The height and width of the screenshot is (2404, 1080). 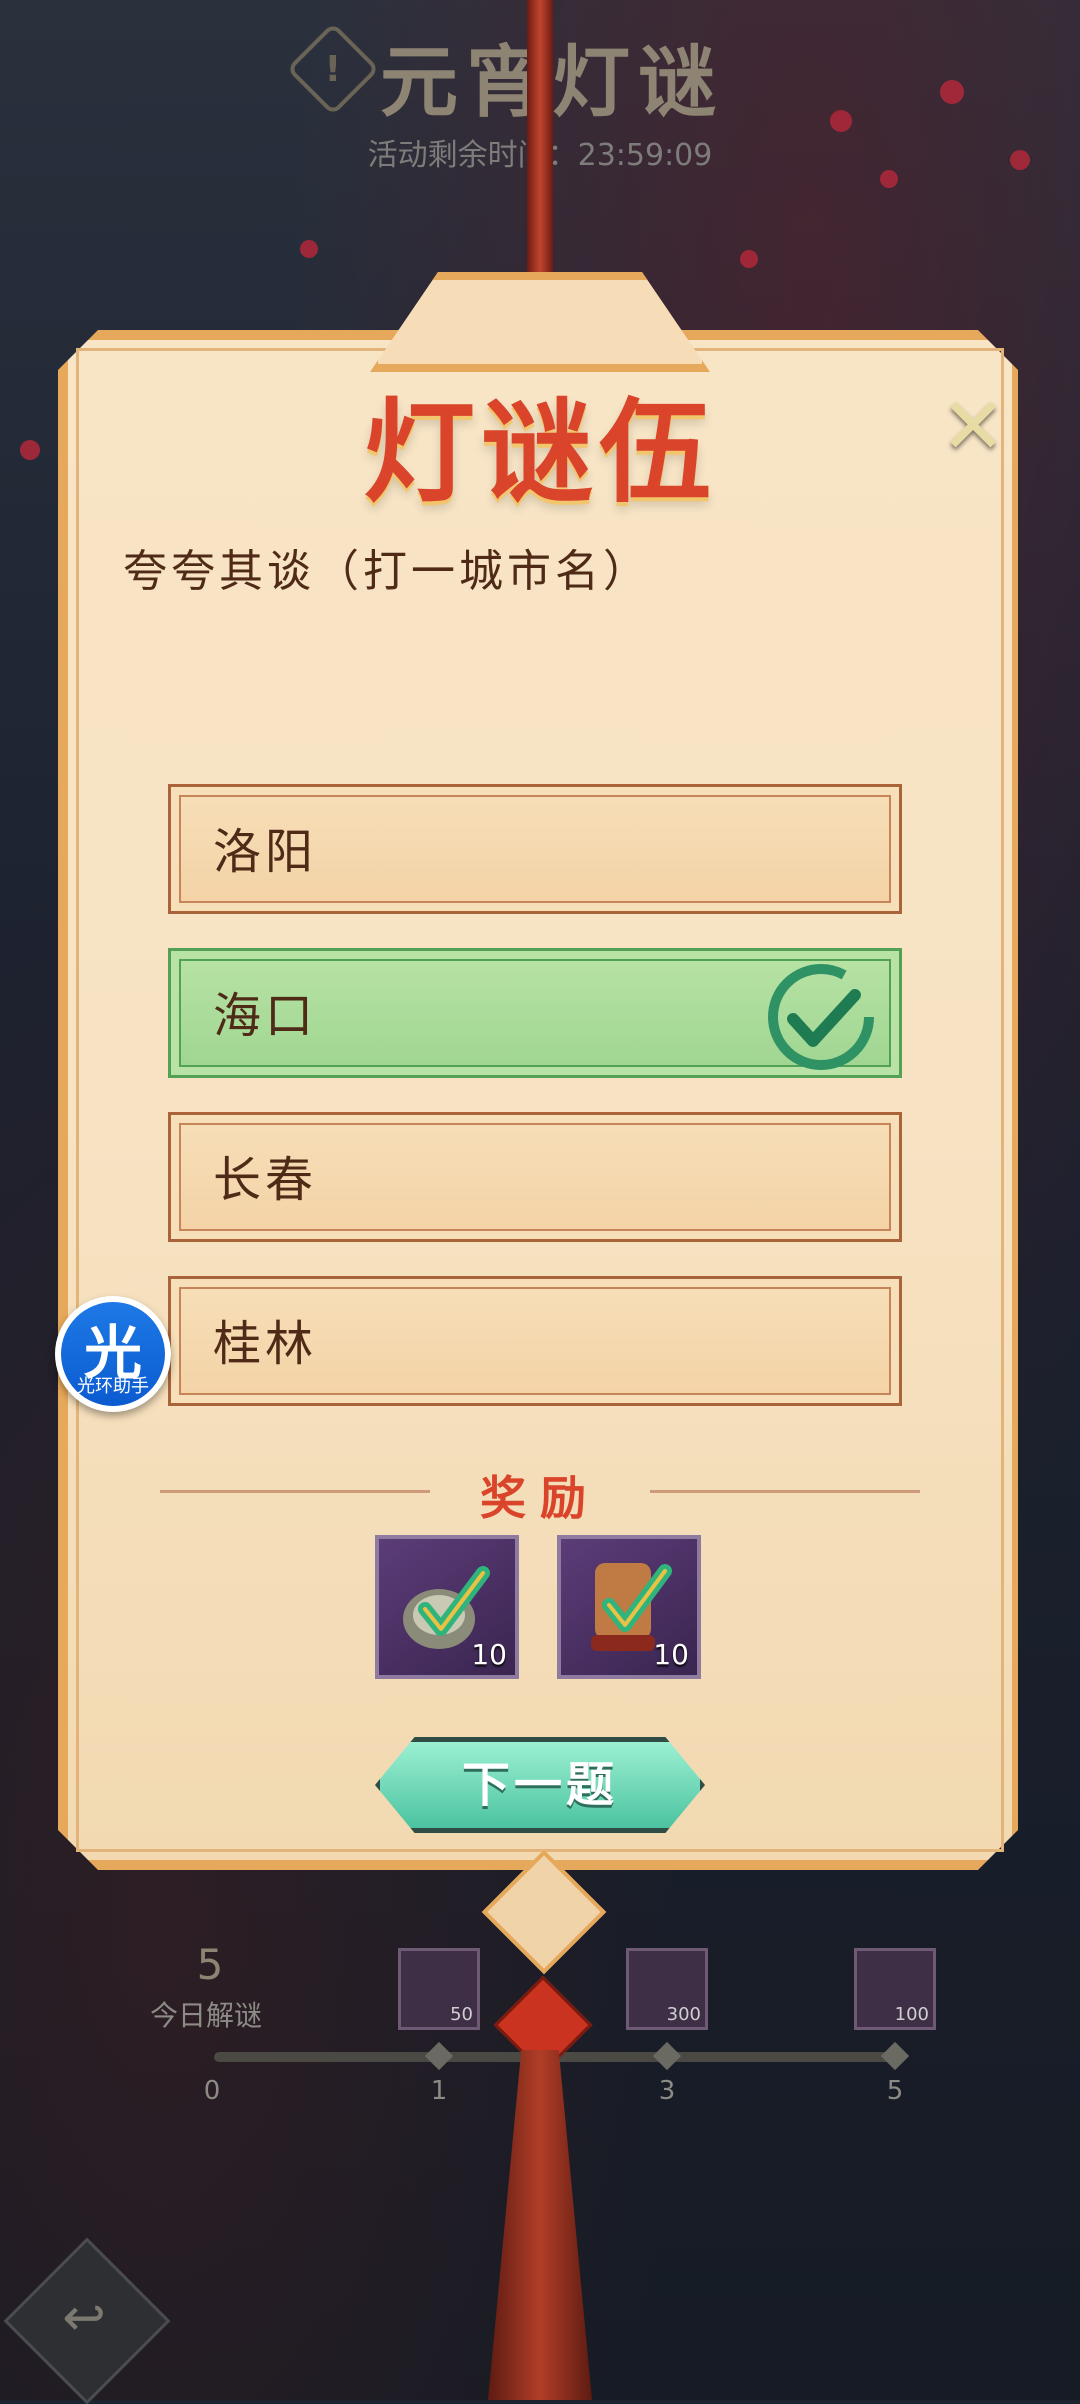 I want to click on assistant-label: 光环助手, so click(x=113, y=1386).